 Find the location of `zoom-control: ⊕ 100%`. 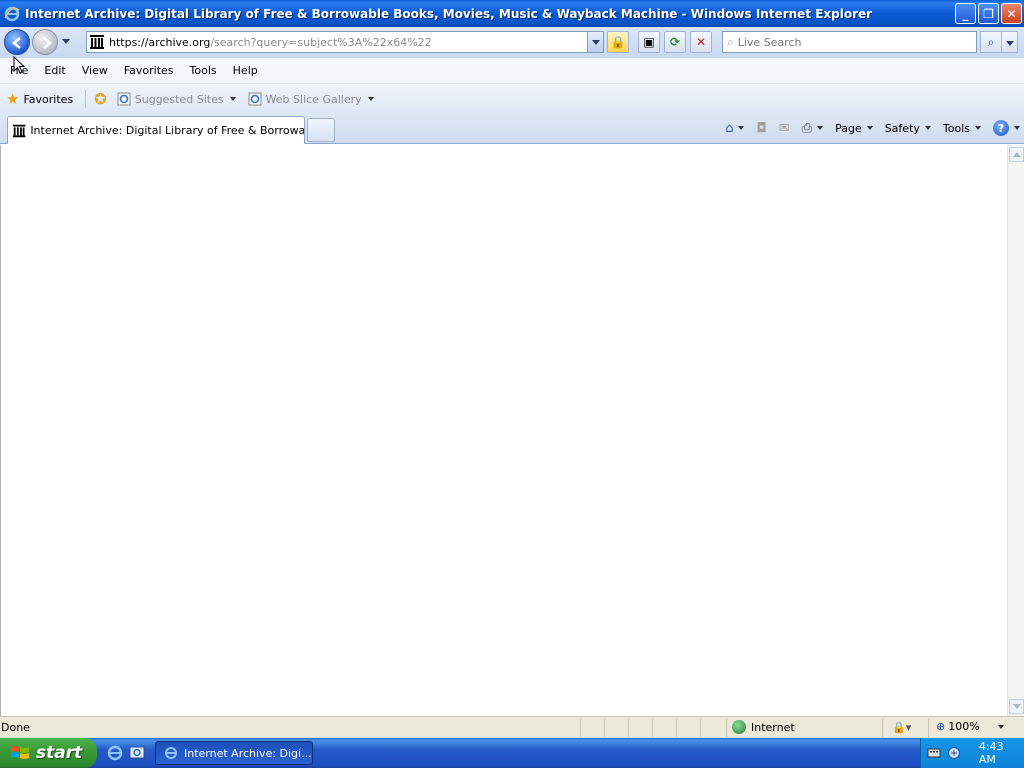

zoom-control: ⊕ 100% is located at coordinates (970, 726).